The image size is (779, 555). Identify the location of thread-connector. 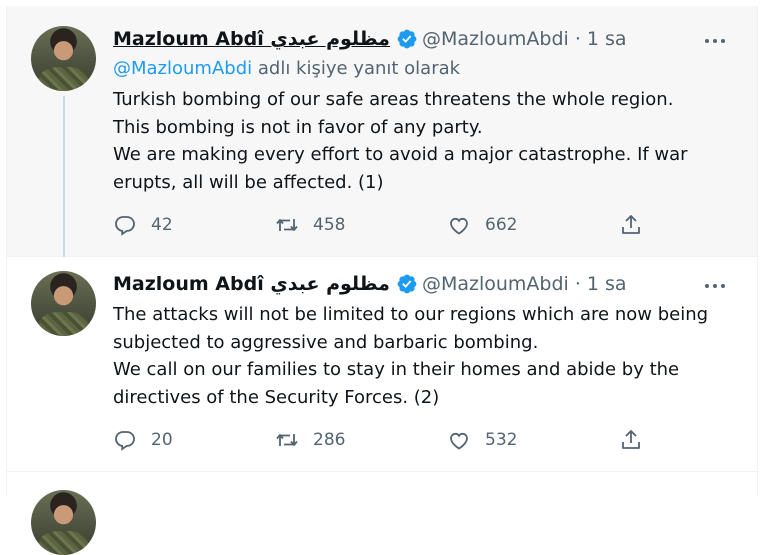
(64, 176).